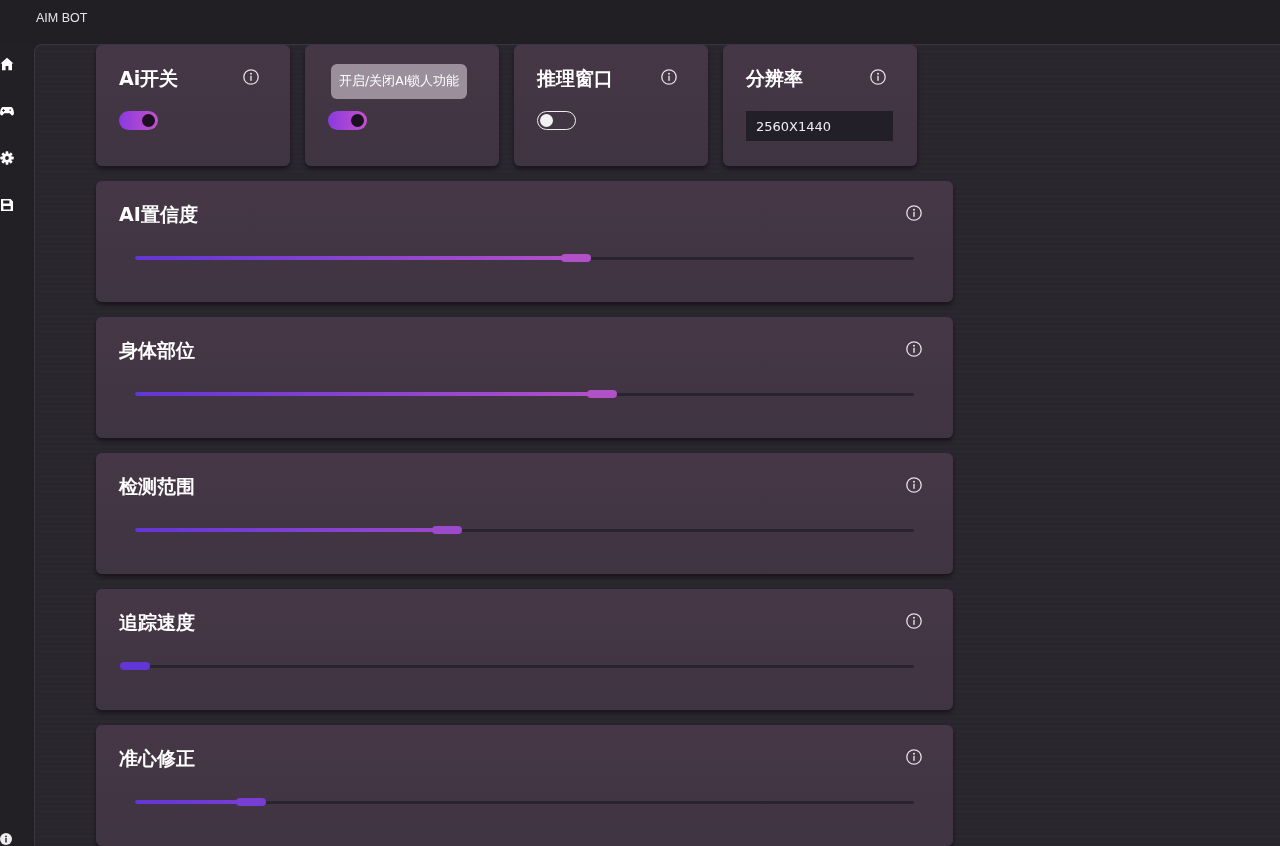 The image size is (1280, 846). What do you see at coordinates (7, 64) in the screenshot?
I see `home-icon` at bounding box center [7, 64].